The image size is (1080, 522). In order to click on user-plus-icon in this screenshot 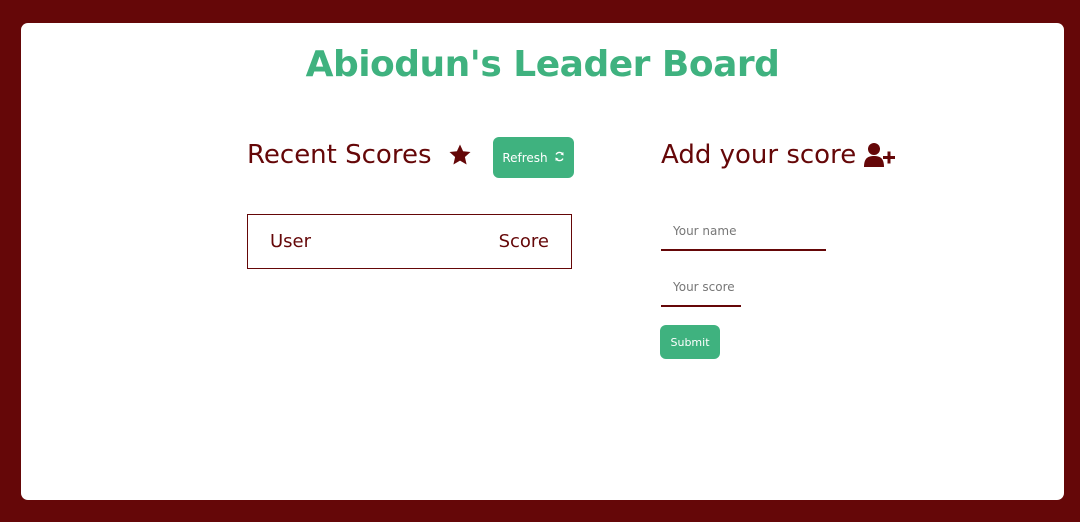, I will do `click(880, 155)`.